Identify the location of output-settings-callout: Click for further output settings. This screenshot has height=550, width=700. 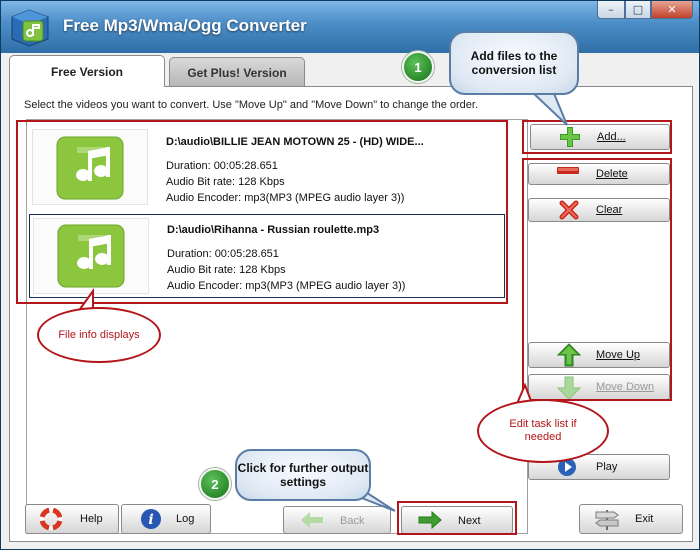
(303, 475).